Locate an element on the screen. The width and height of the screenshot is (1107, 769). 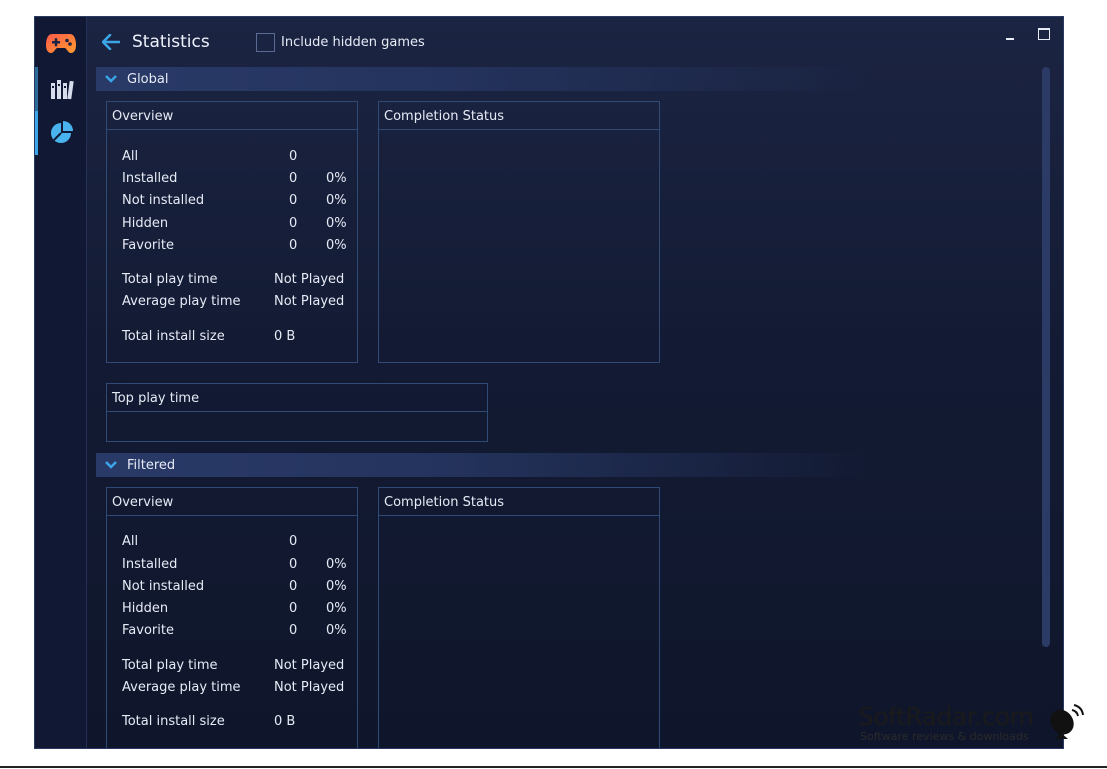
section-filtered-header: Filtered is located at coordinates (486, 465).